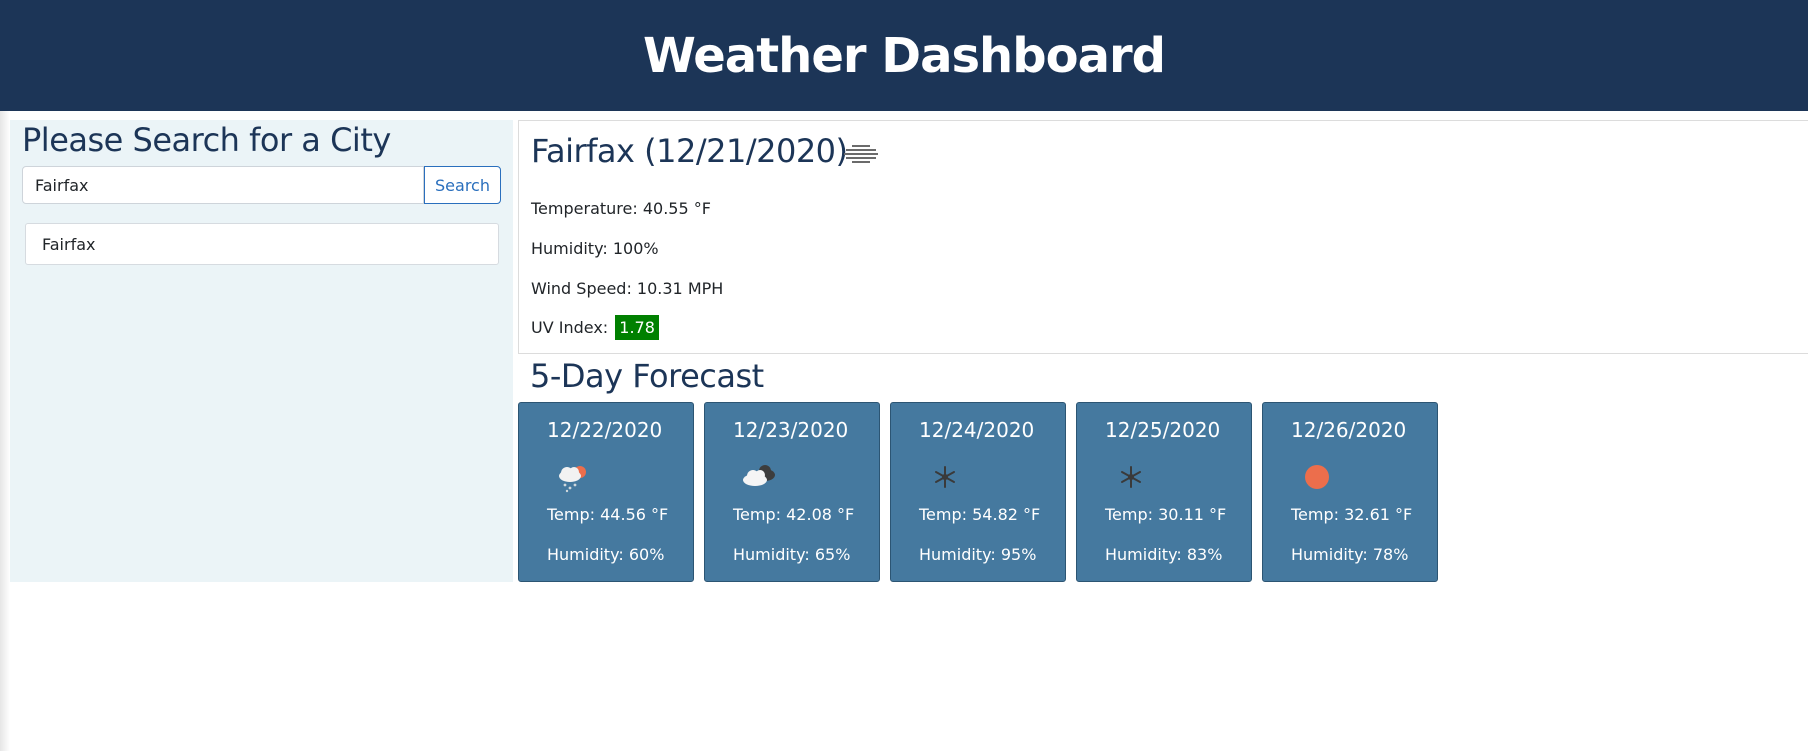  What do you see at coordinates (5, 431) in the screenshot?
I see `left-edge-shadow` at bounding box center [5, 431].